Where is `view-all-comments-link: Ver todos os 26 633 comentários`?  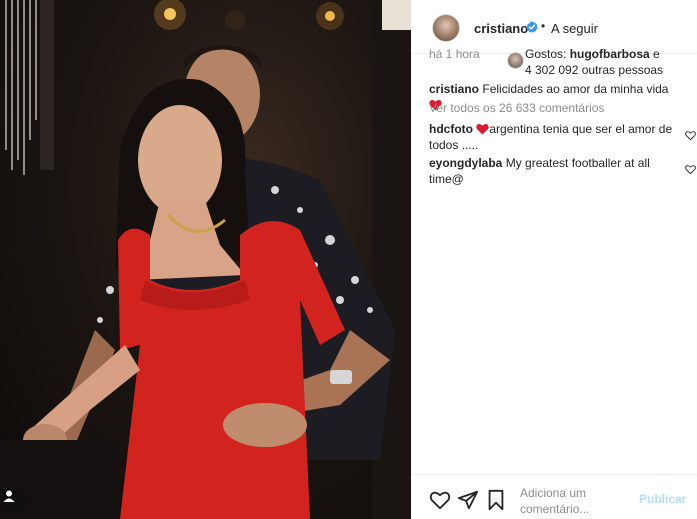
view-all-comments-link: Ver todos os 26 633 comentários is located at coordinates (516, 108).